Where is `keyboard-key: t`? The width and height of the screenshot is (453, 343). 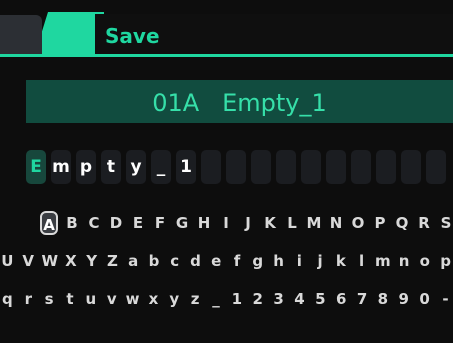 keyboard-key: t is located at coordinates (70, 299).